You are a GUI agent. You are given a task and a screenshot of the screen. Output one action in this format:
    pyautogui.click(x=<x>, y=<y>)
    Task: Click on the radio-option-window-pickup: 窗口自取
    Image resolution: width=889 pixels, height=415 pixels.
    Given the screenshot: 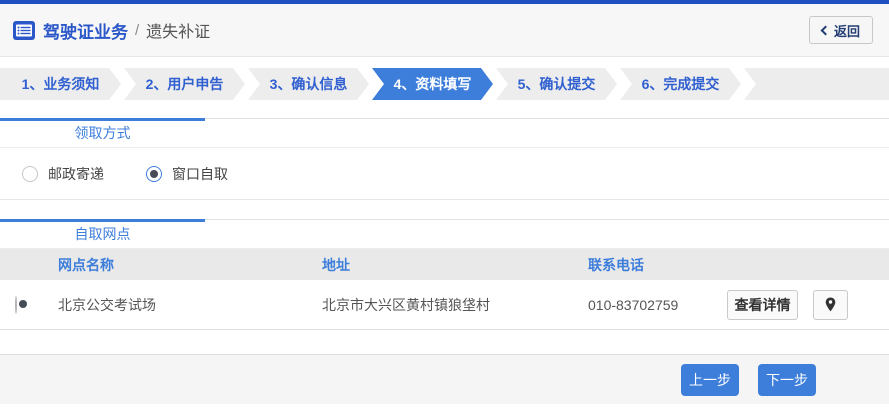 What is the action you would take?
    pyautogui.click(x=187, y=174)
    